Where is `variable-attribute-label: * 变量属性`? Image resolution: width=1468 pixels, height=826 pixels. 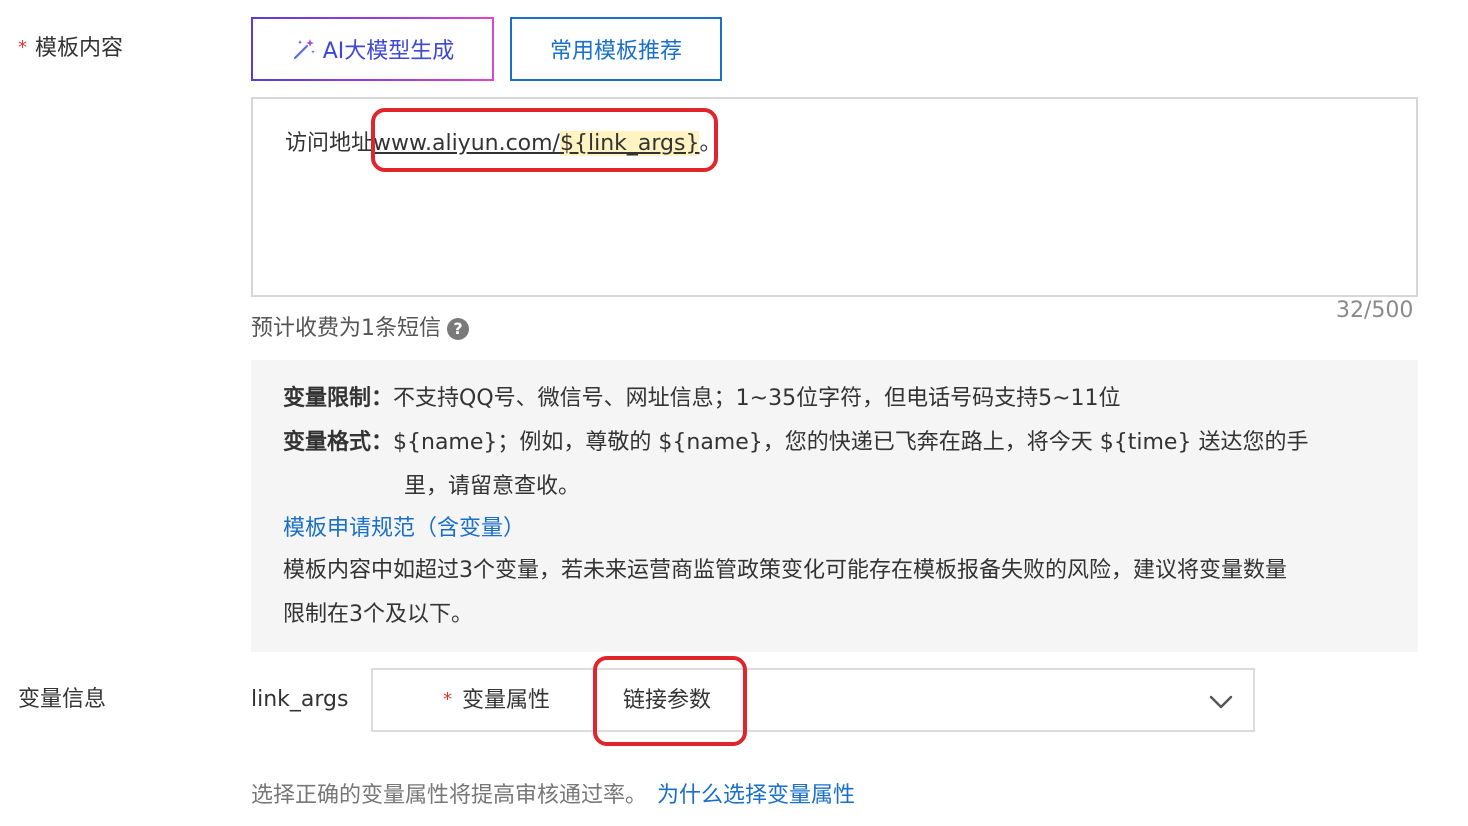 variable-attribute-label: * 变量属性 is located at coordinates (497, 700).